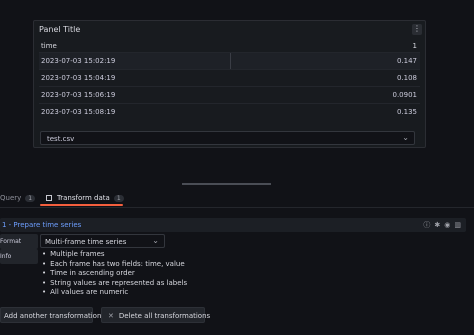 The width and height of the screenshot is (474, 335). Describe the element at coordinates (42, 225) in the screenshot. I see `transformation-title: 1 - Prepare time series` at that location.